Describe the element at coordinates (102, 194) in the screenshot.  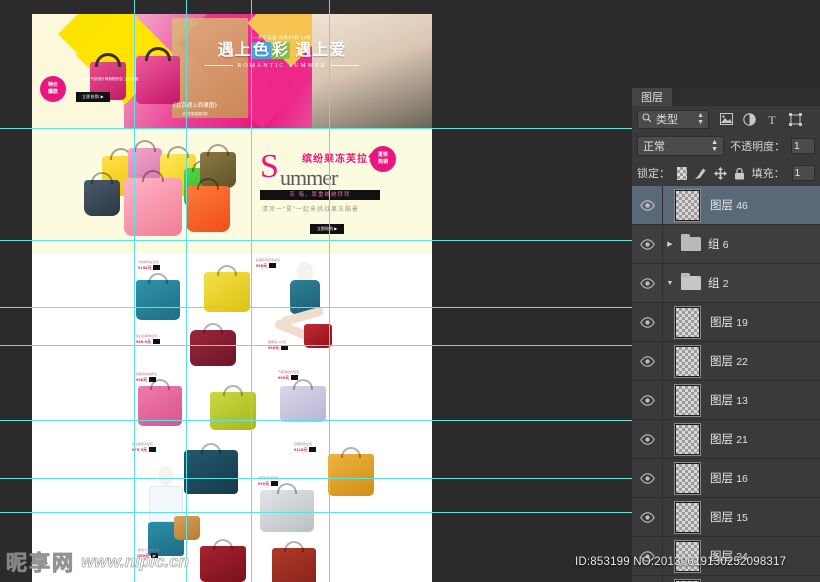
I see `jelly-bag-navy` at that location.